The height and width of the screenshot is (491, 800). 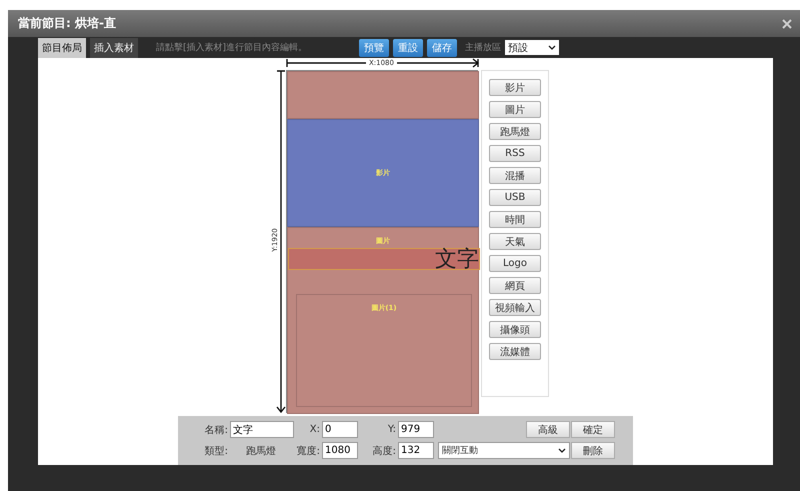 I want to click on width-field: 1080, so click(x=340, y=450).